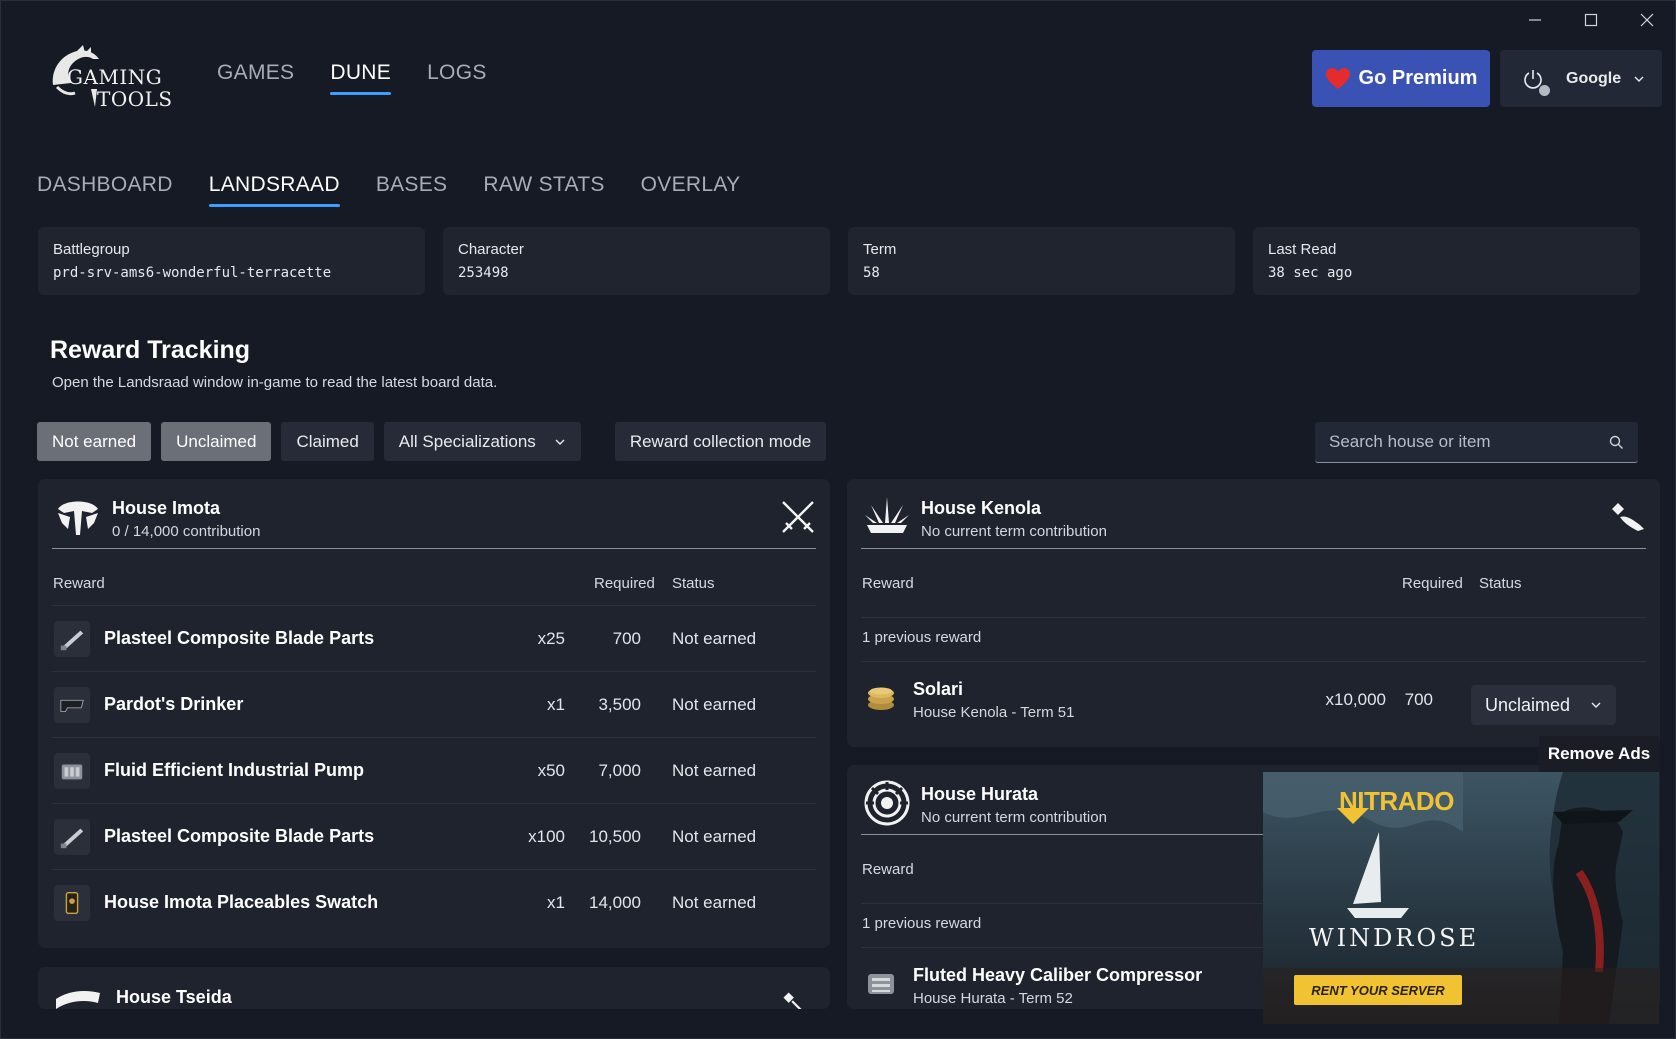  What do you see at coordinates (186, 531) in the screenshot?
I see `house-contribution: 0 / 14,000 contribution` at bounding box center [186, 531].